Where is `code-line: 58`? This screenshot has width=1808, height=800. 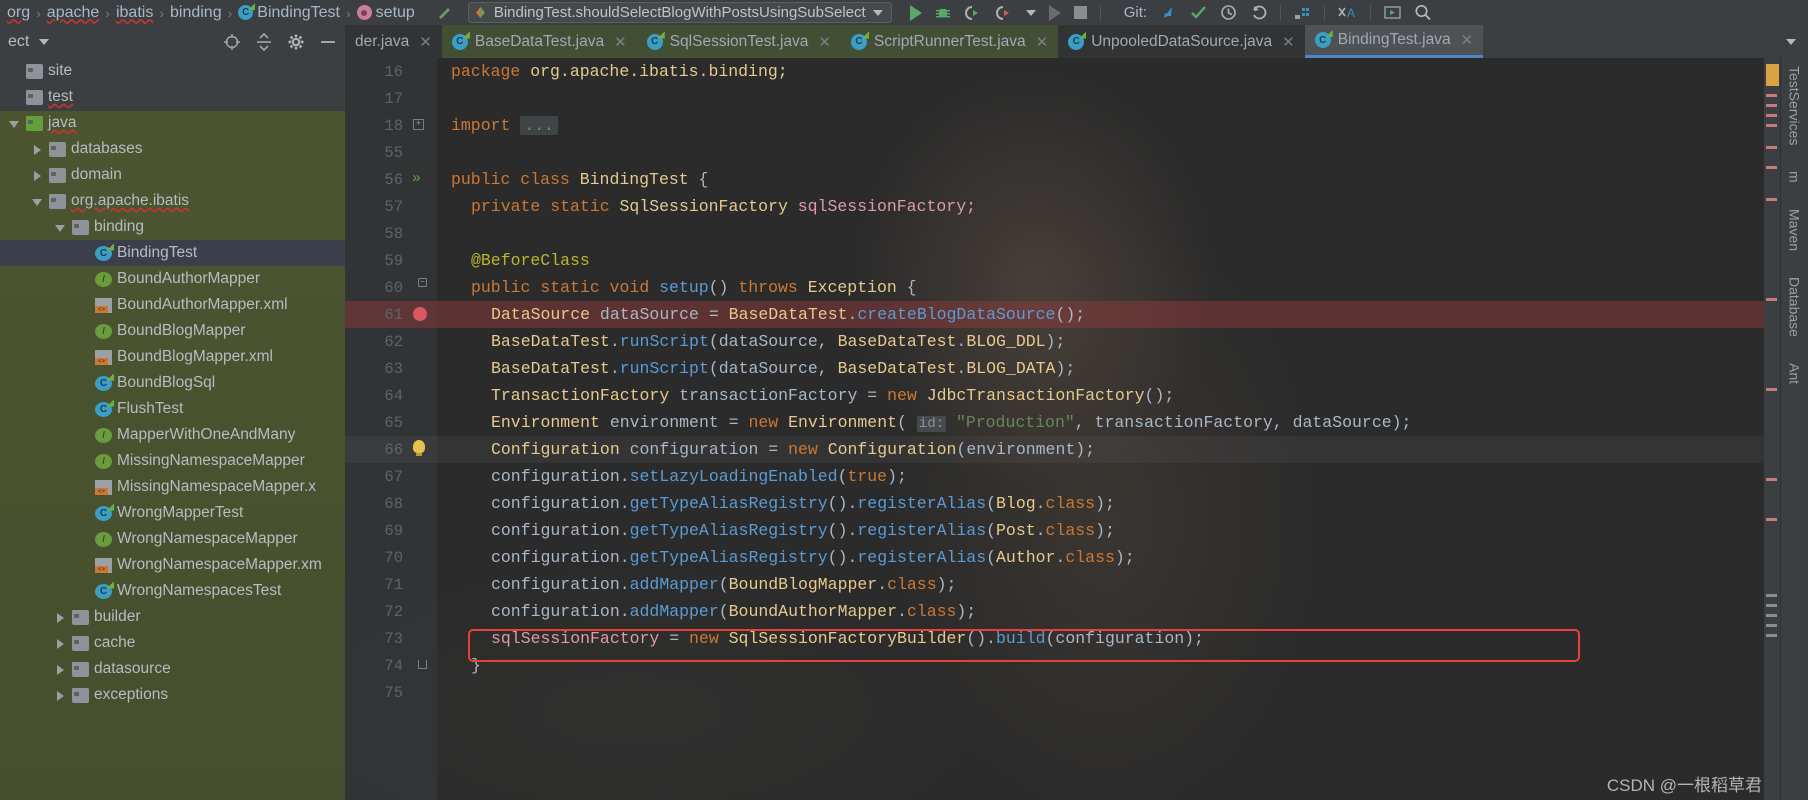 code-line: 58 is located at coordinates (1062, 233).